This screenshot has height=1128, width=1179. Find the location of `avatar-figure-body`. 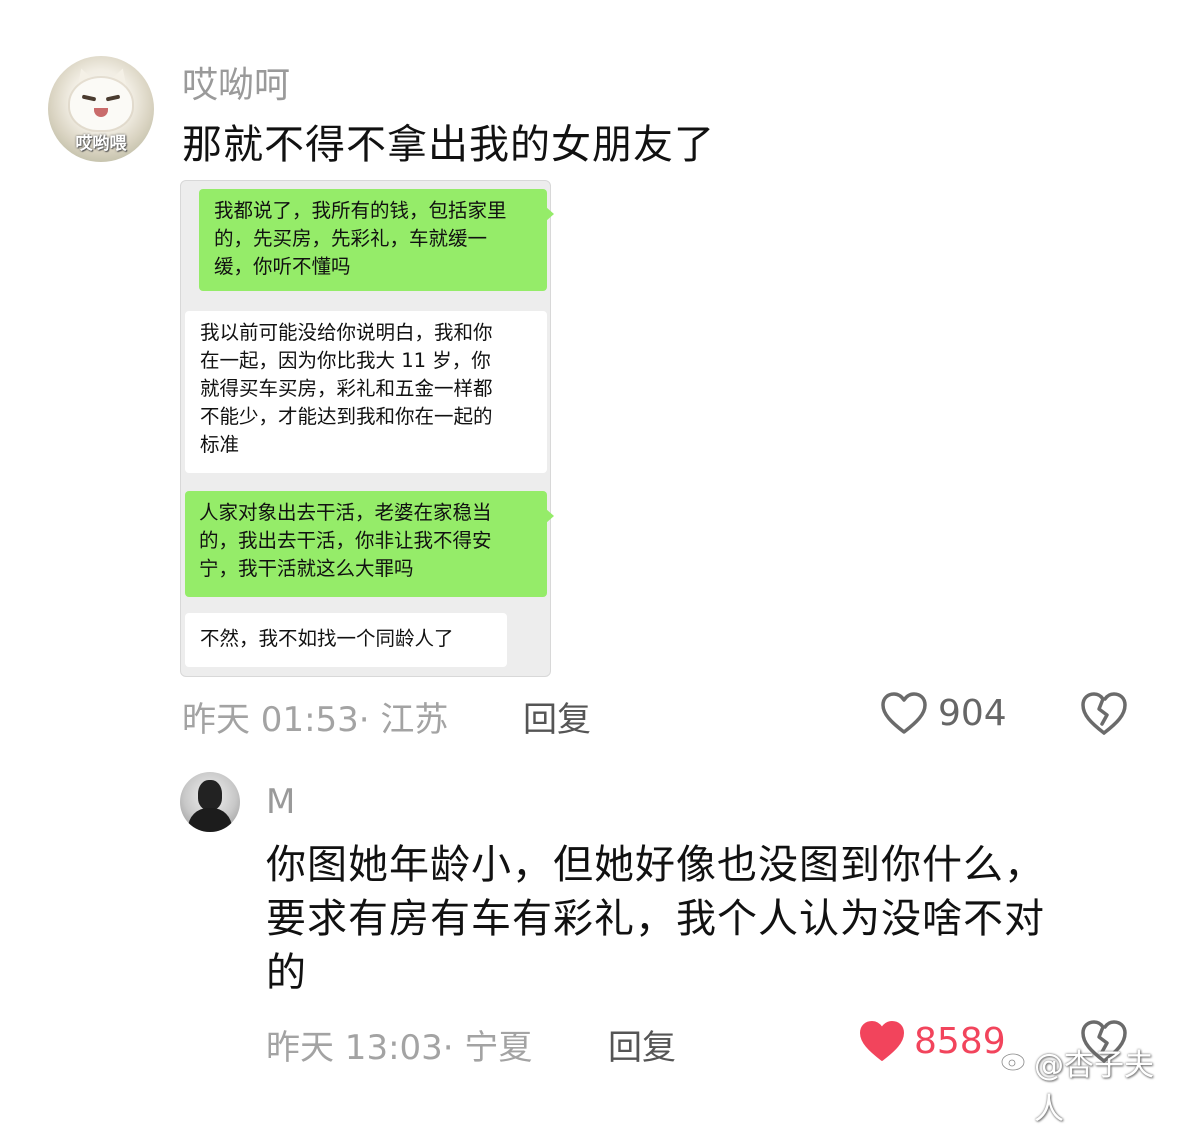

avatar-figure-body is located at coordinates (210, 820).